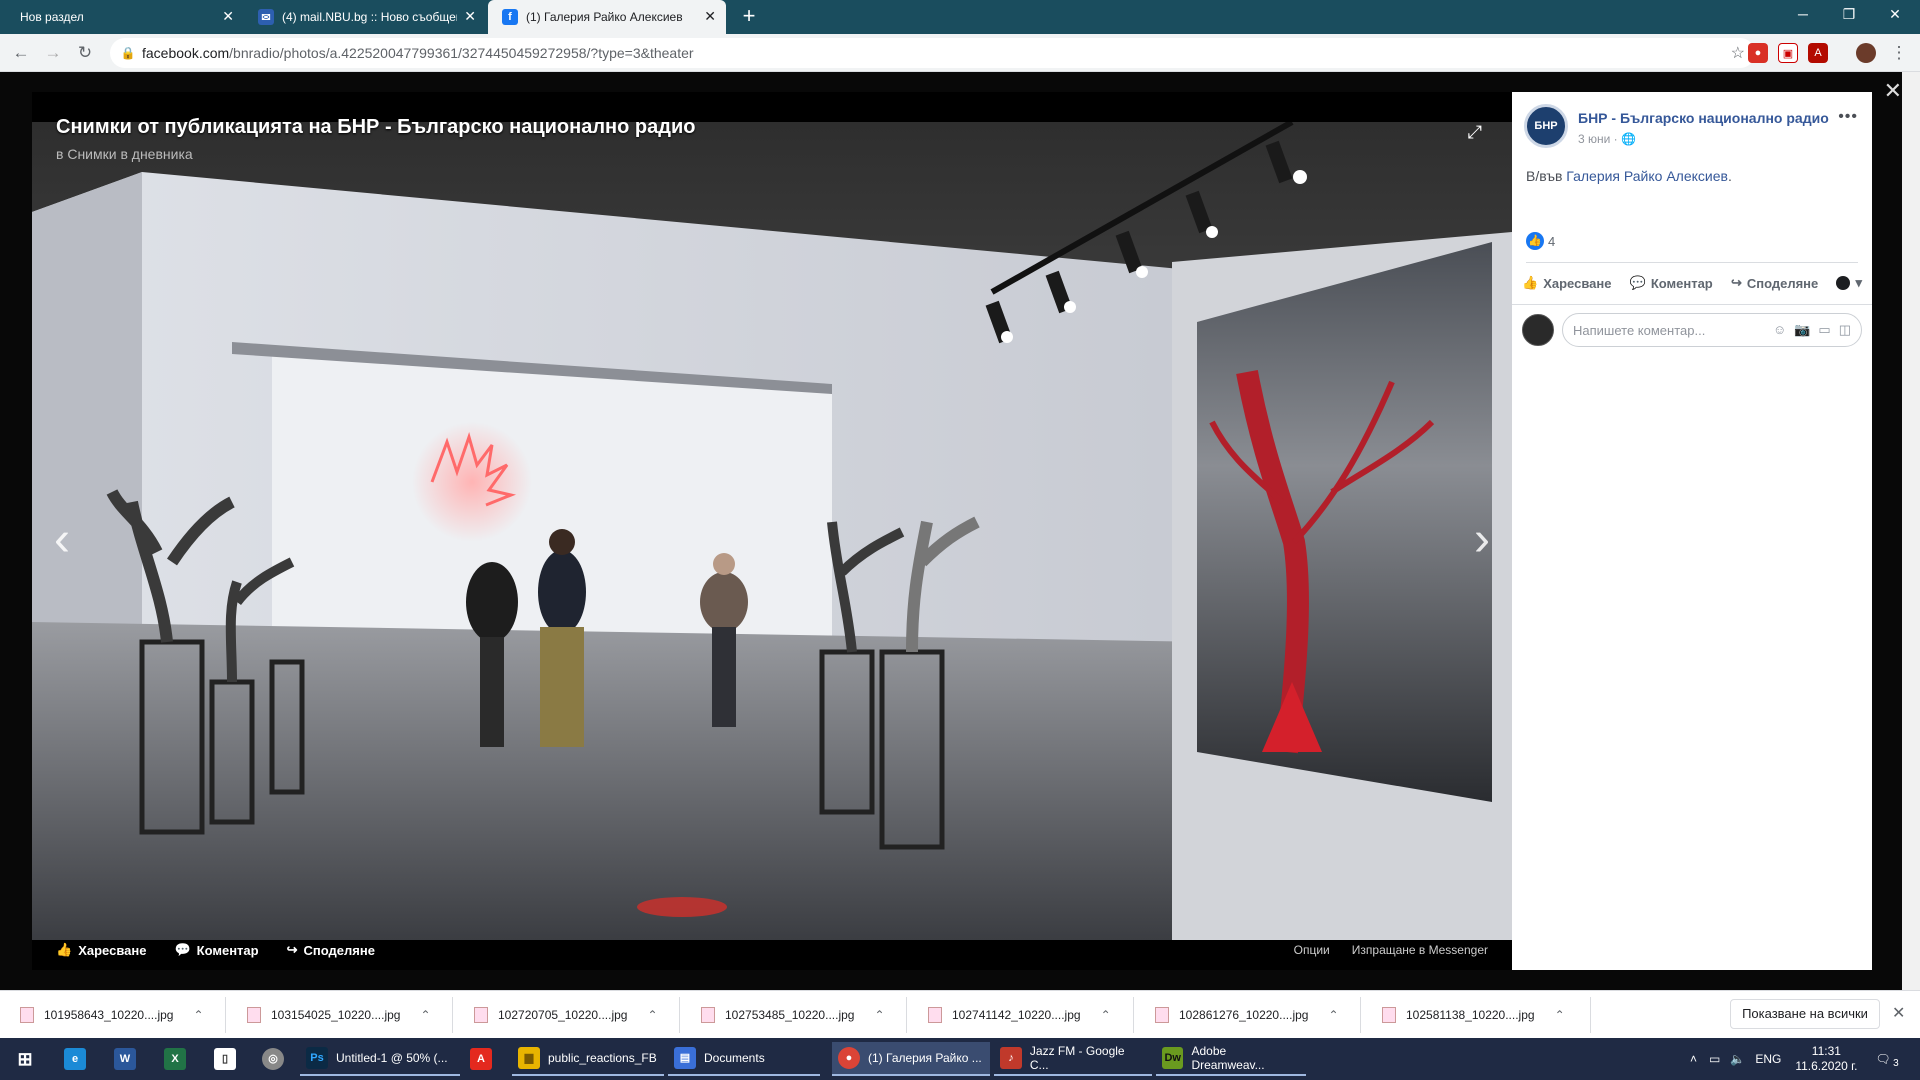  I want to click on documents-icon: ▤, so click(685, 1058).